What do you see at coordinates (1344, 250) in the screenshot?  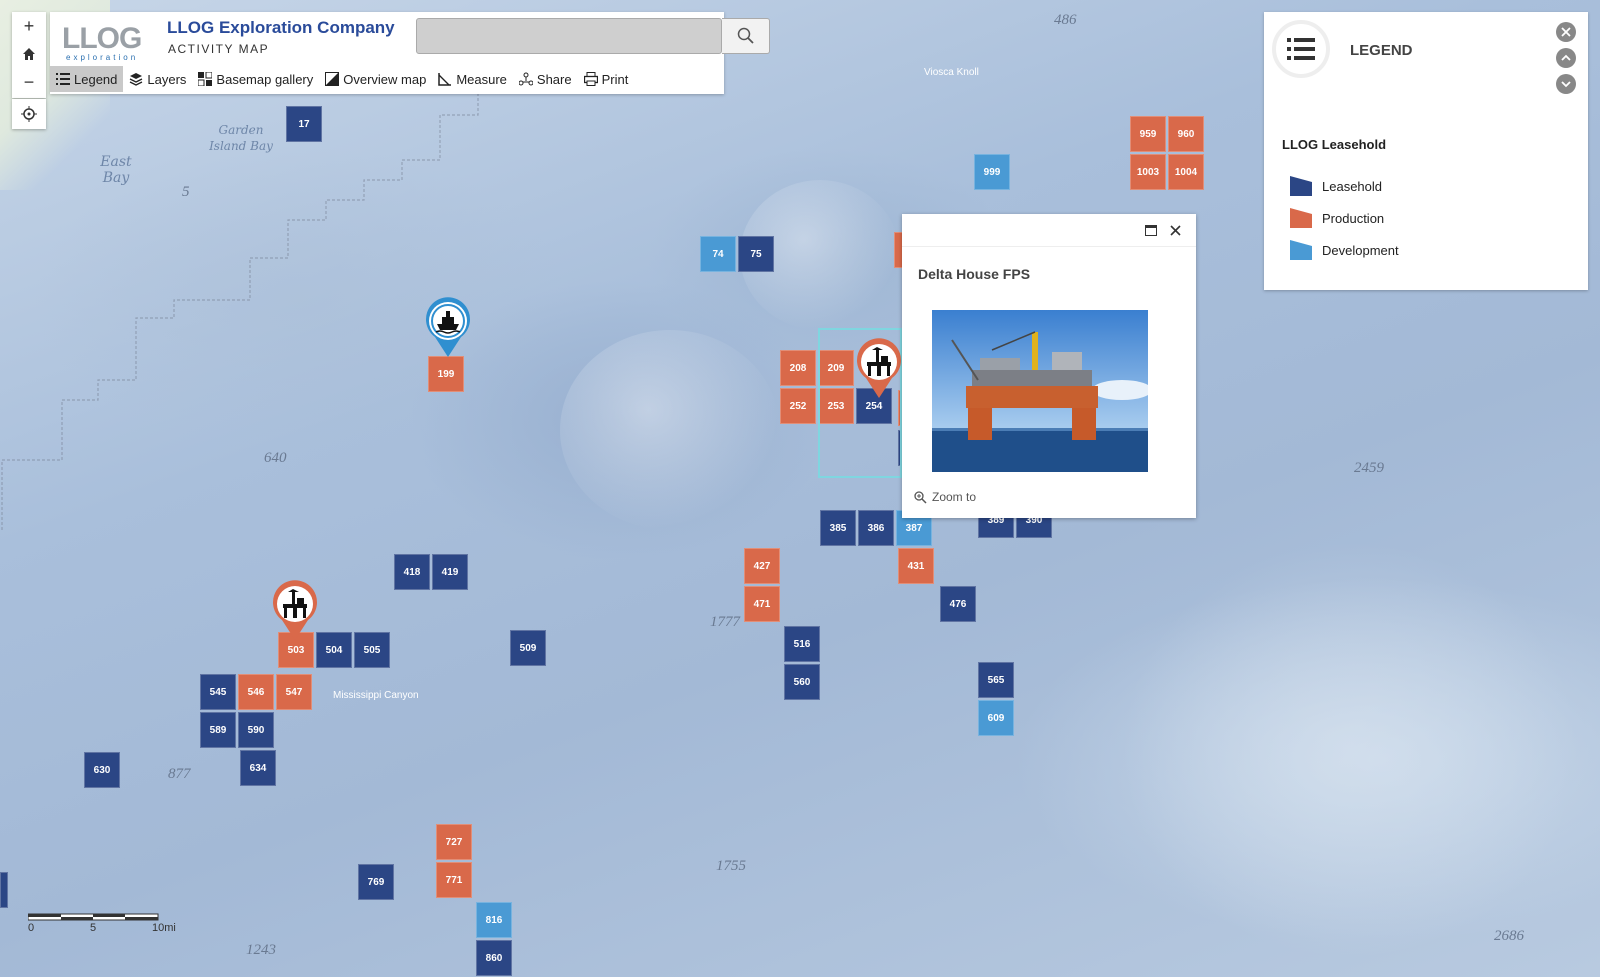 I see `legend-item-development: Development` at bounding box center [1344, 250].